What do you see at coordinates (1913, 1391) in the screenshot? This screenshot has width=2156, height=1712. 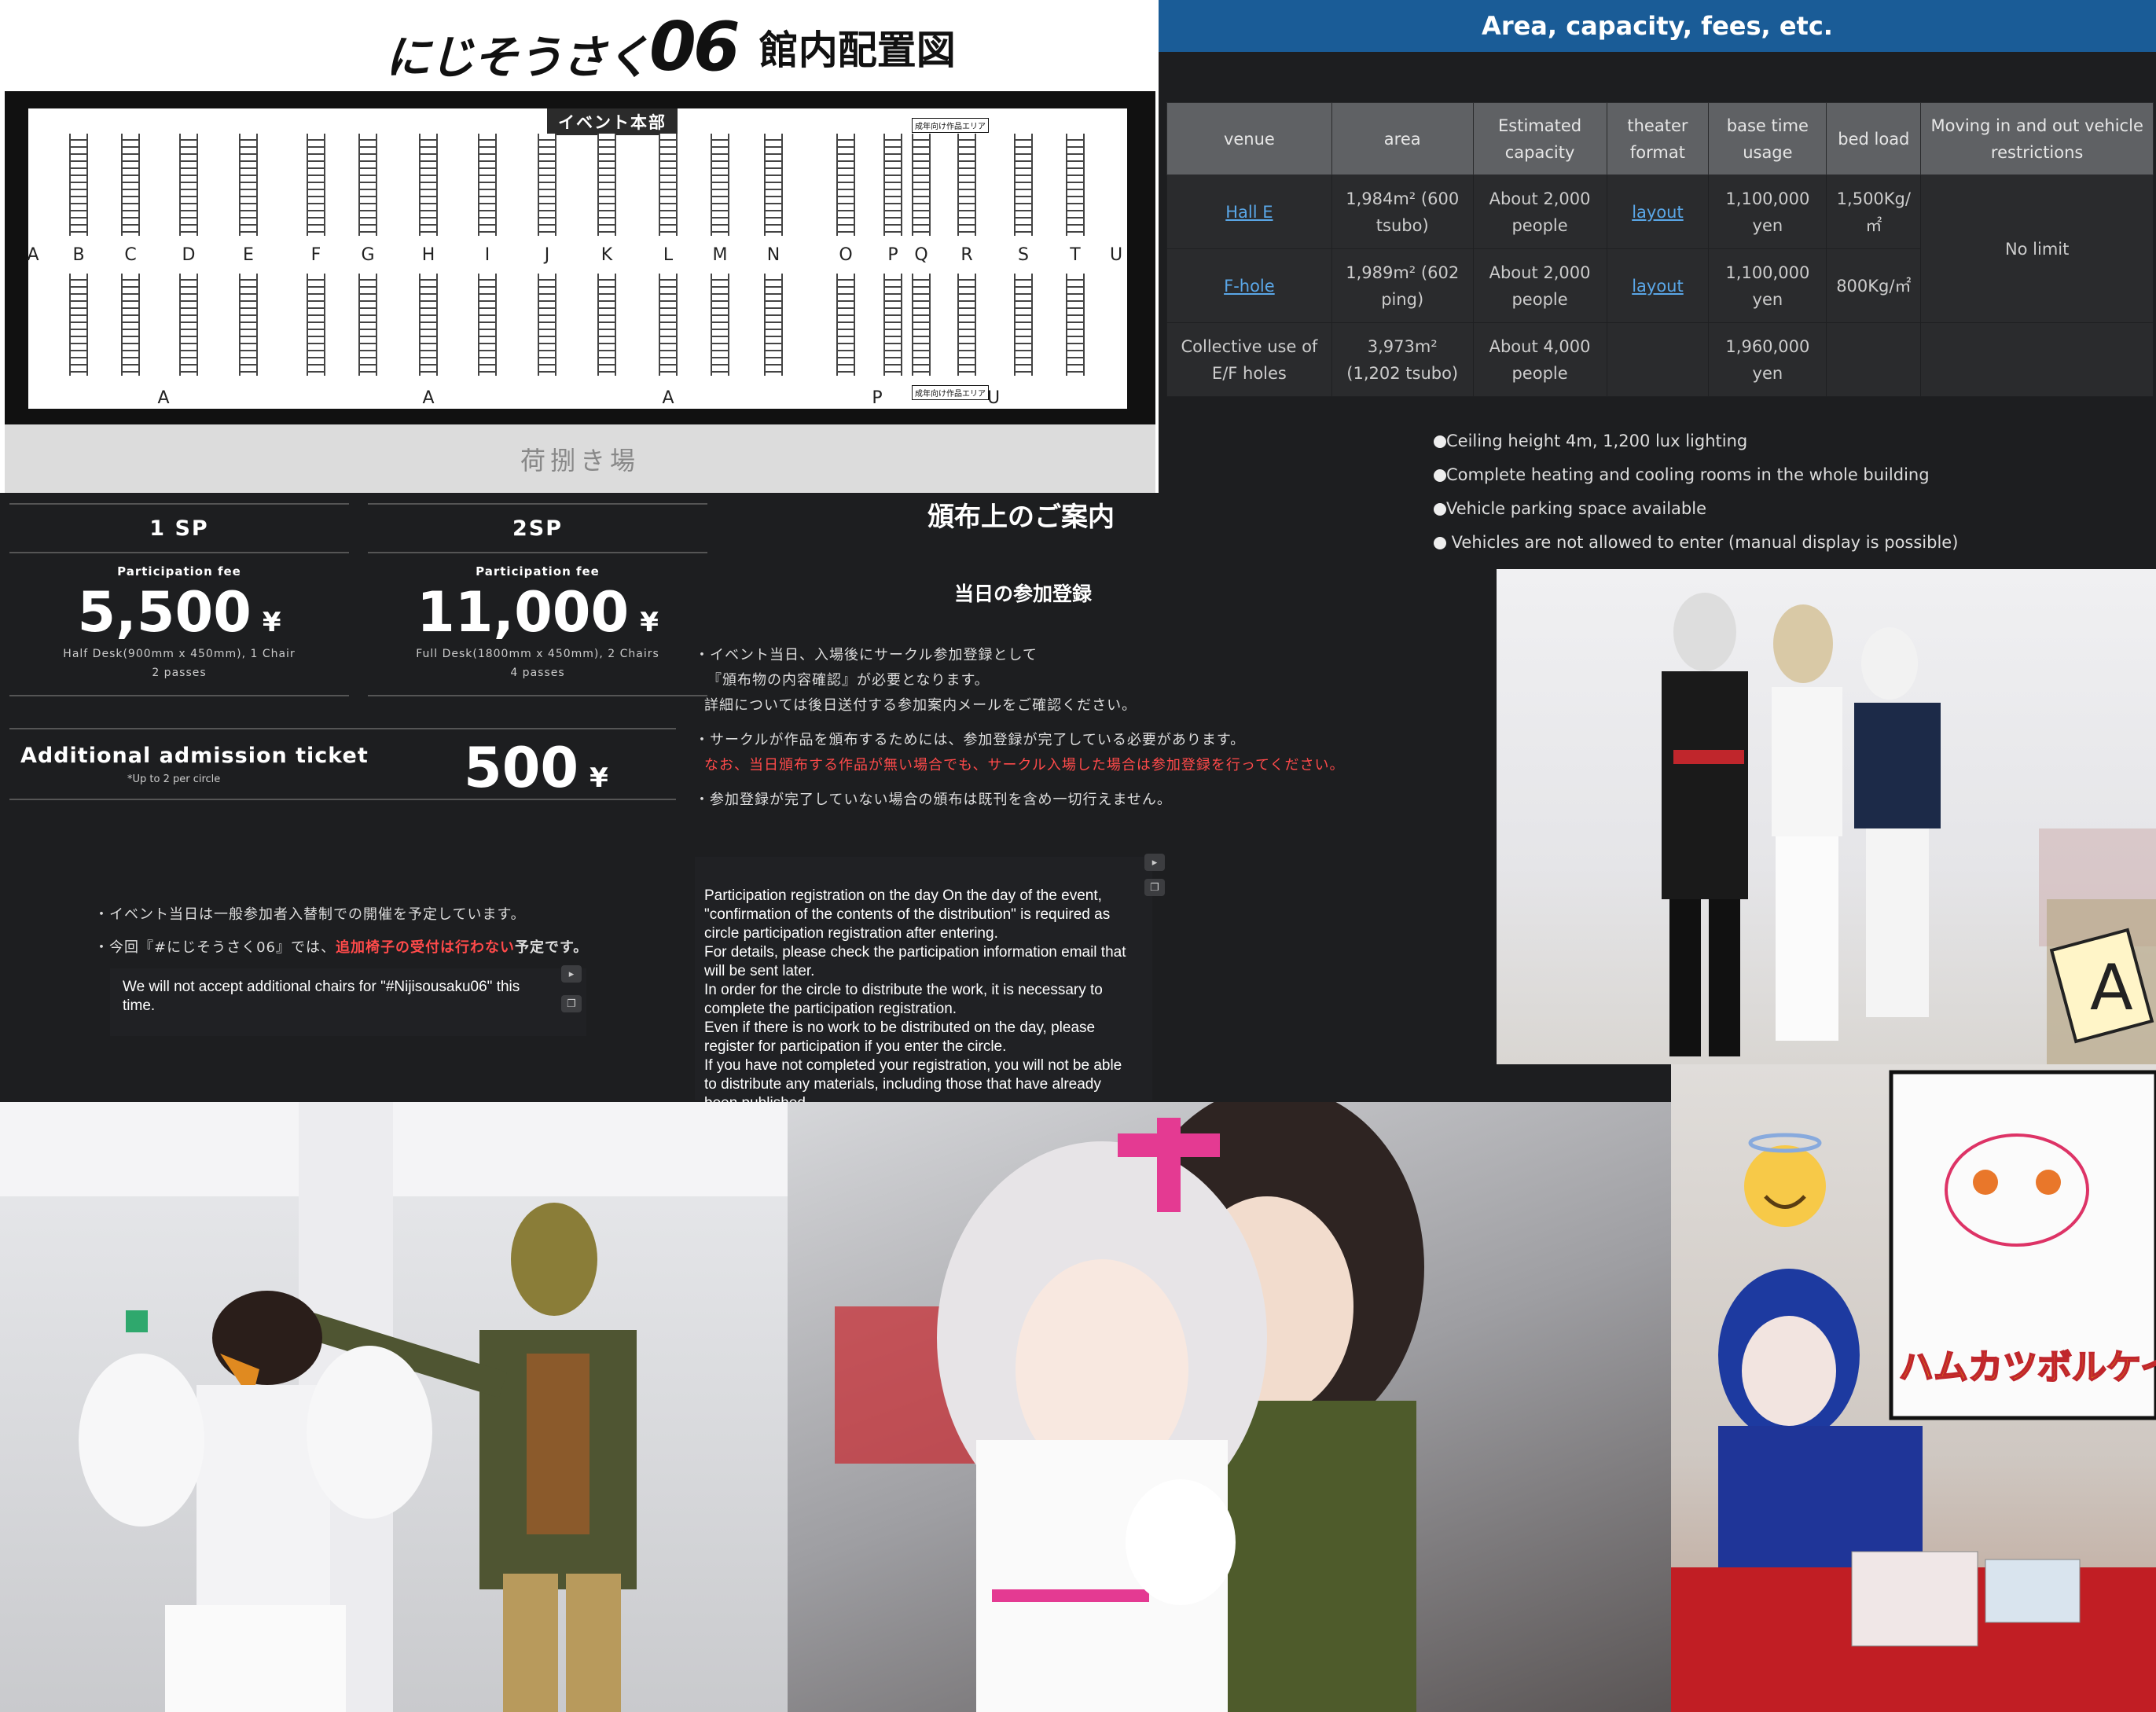 I see `booth-sign-illustration: ハムカツボルケイノ` at bounding box center [1913, 1391].